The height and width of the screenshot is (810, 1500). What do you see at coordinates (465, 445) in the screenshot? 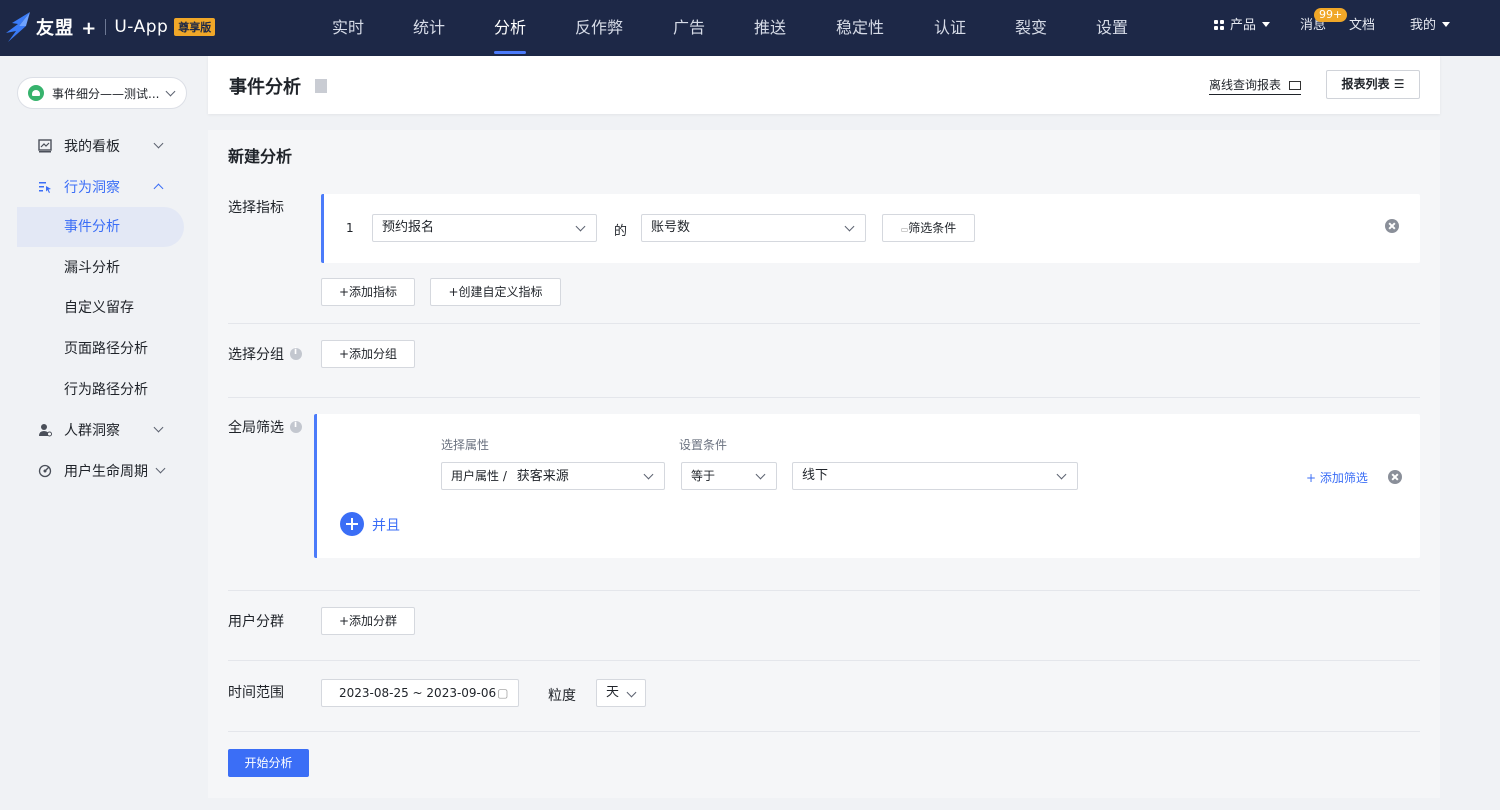
I see `attr-header: 选择属性` at bounding box center [465, 445].